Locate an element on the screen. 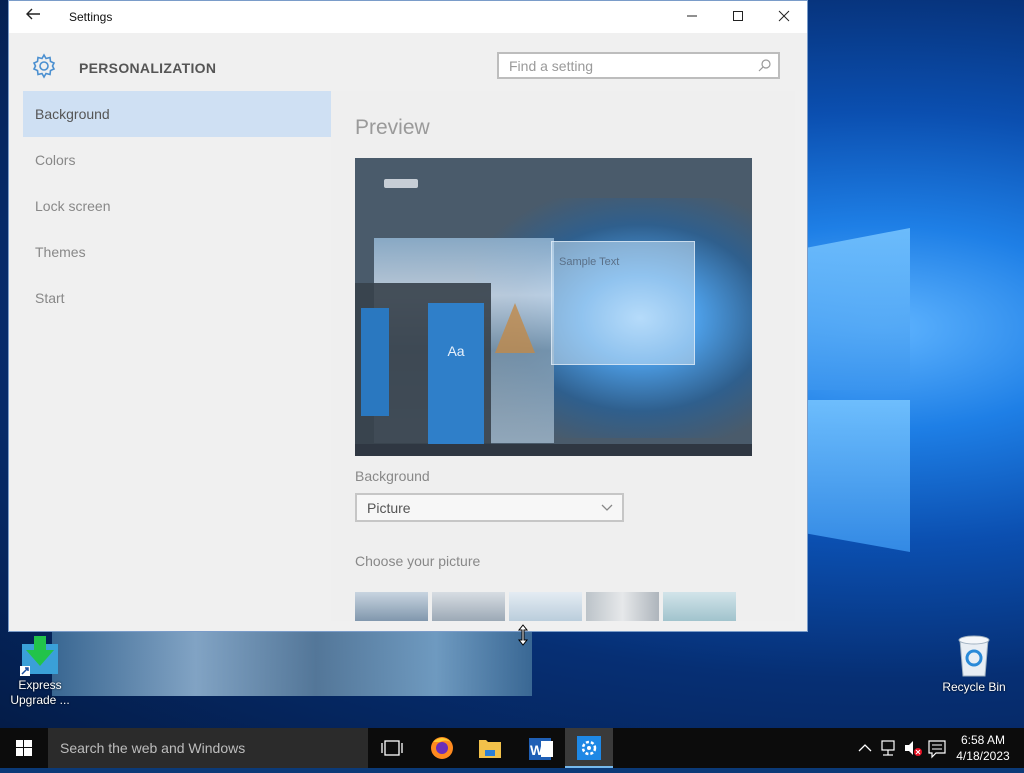 Image resolution: width=1024 pixels, height=773 pixels. folder-icon is located at coordinates (490, 749).